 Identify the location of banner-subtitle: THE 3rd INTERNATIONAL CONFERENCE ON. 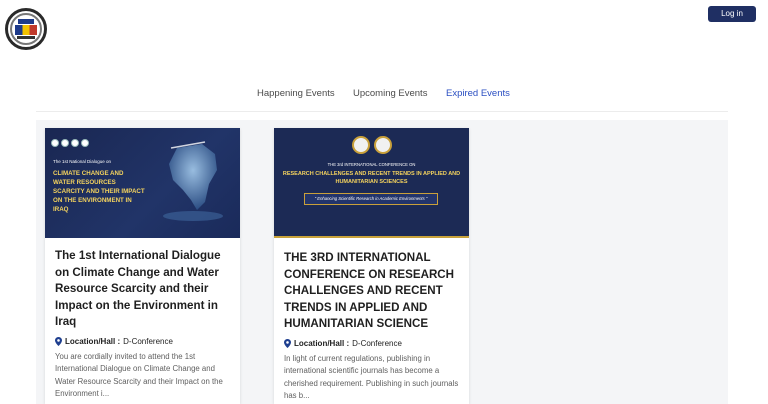
(371, 164).